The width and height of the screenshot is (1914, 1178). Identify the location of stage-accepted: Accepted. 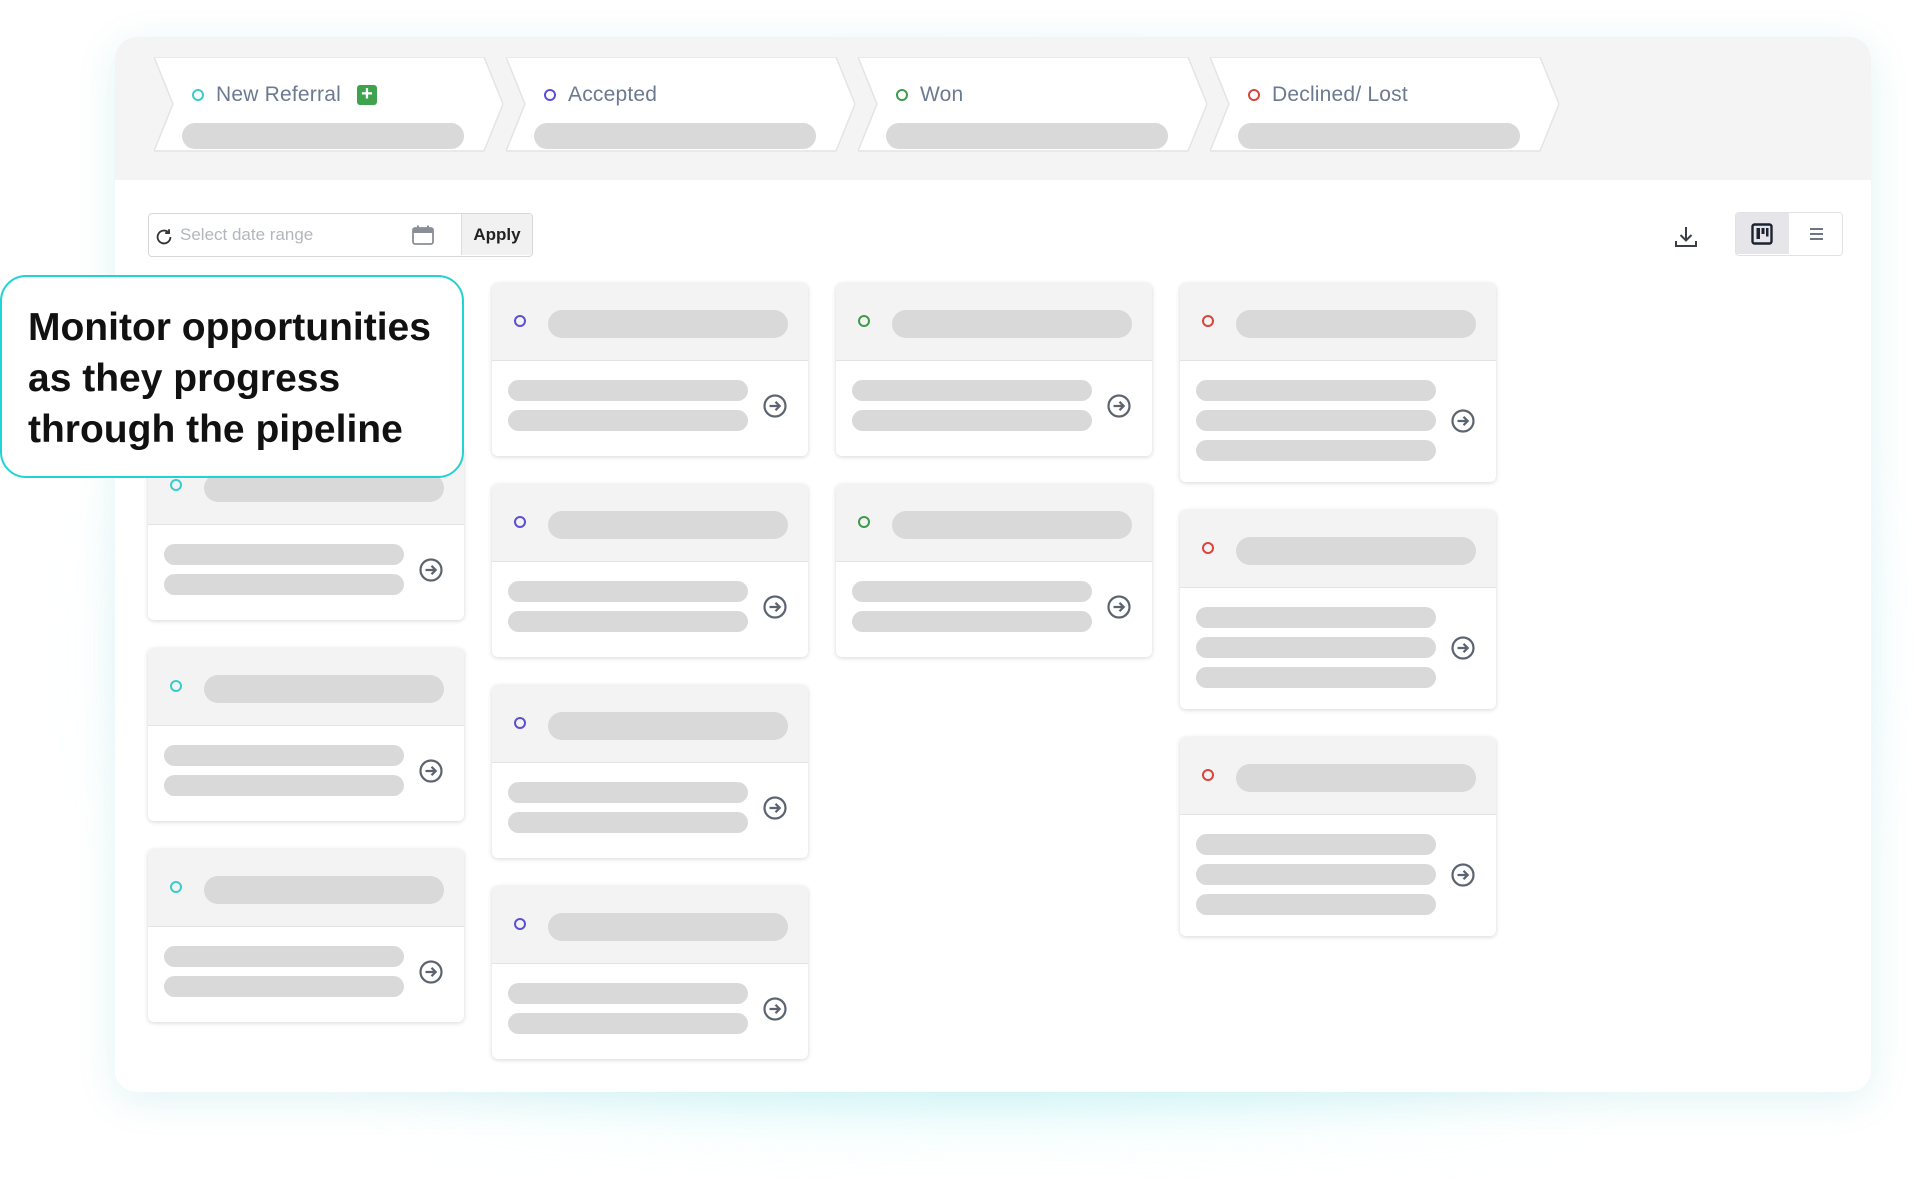
(681, 104).